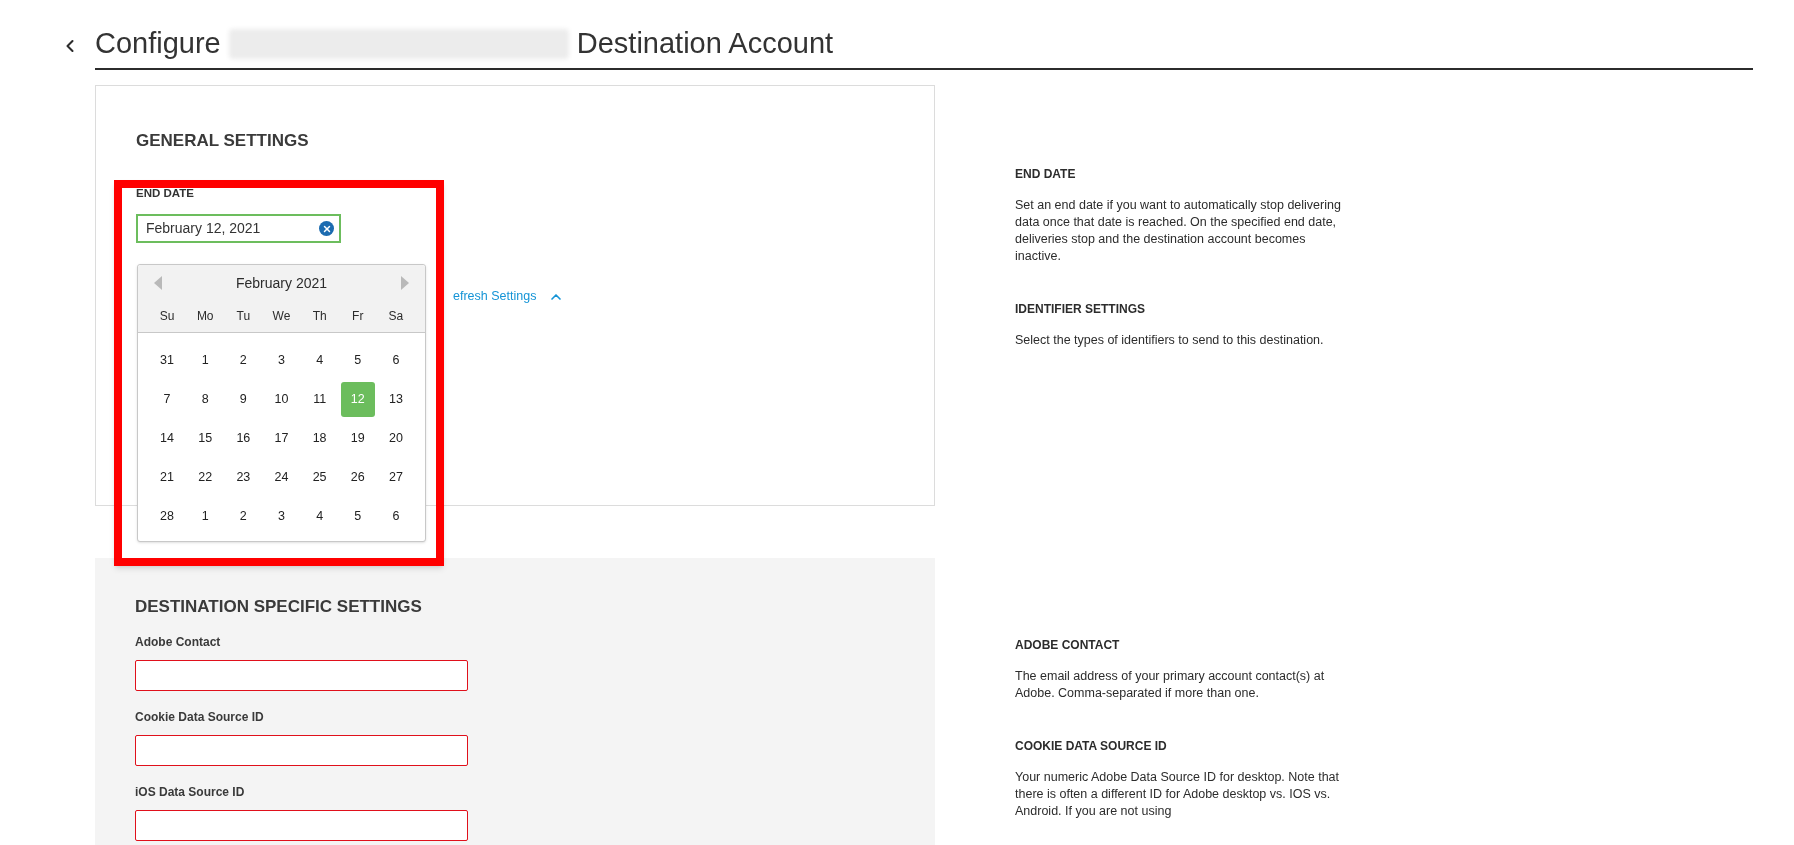 The width and height of the screenshot is (1794, 845). I want to click on weekday-label: Fr, so click(358, 316).